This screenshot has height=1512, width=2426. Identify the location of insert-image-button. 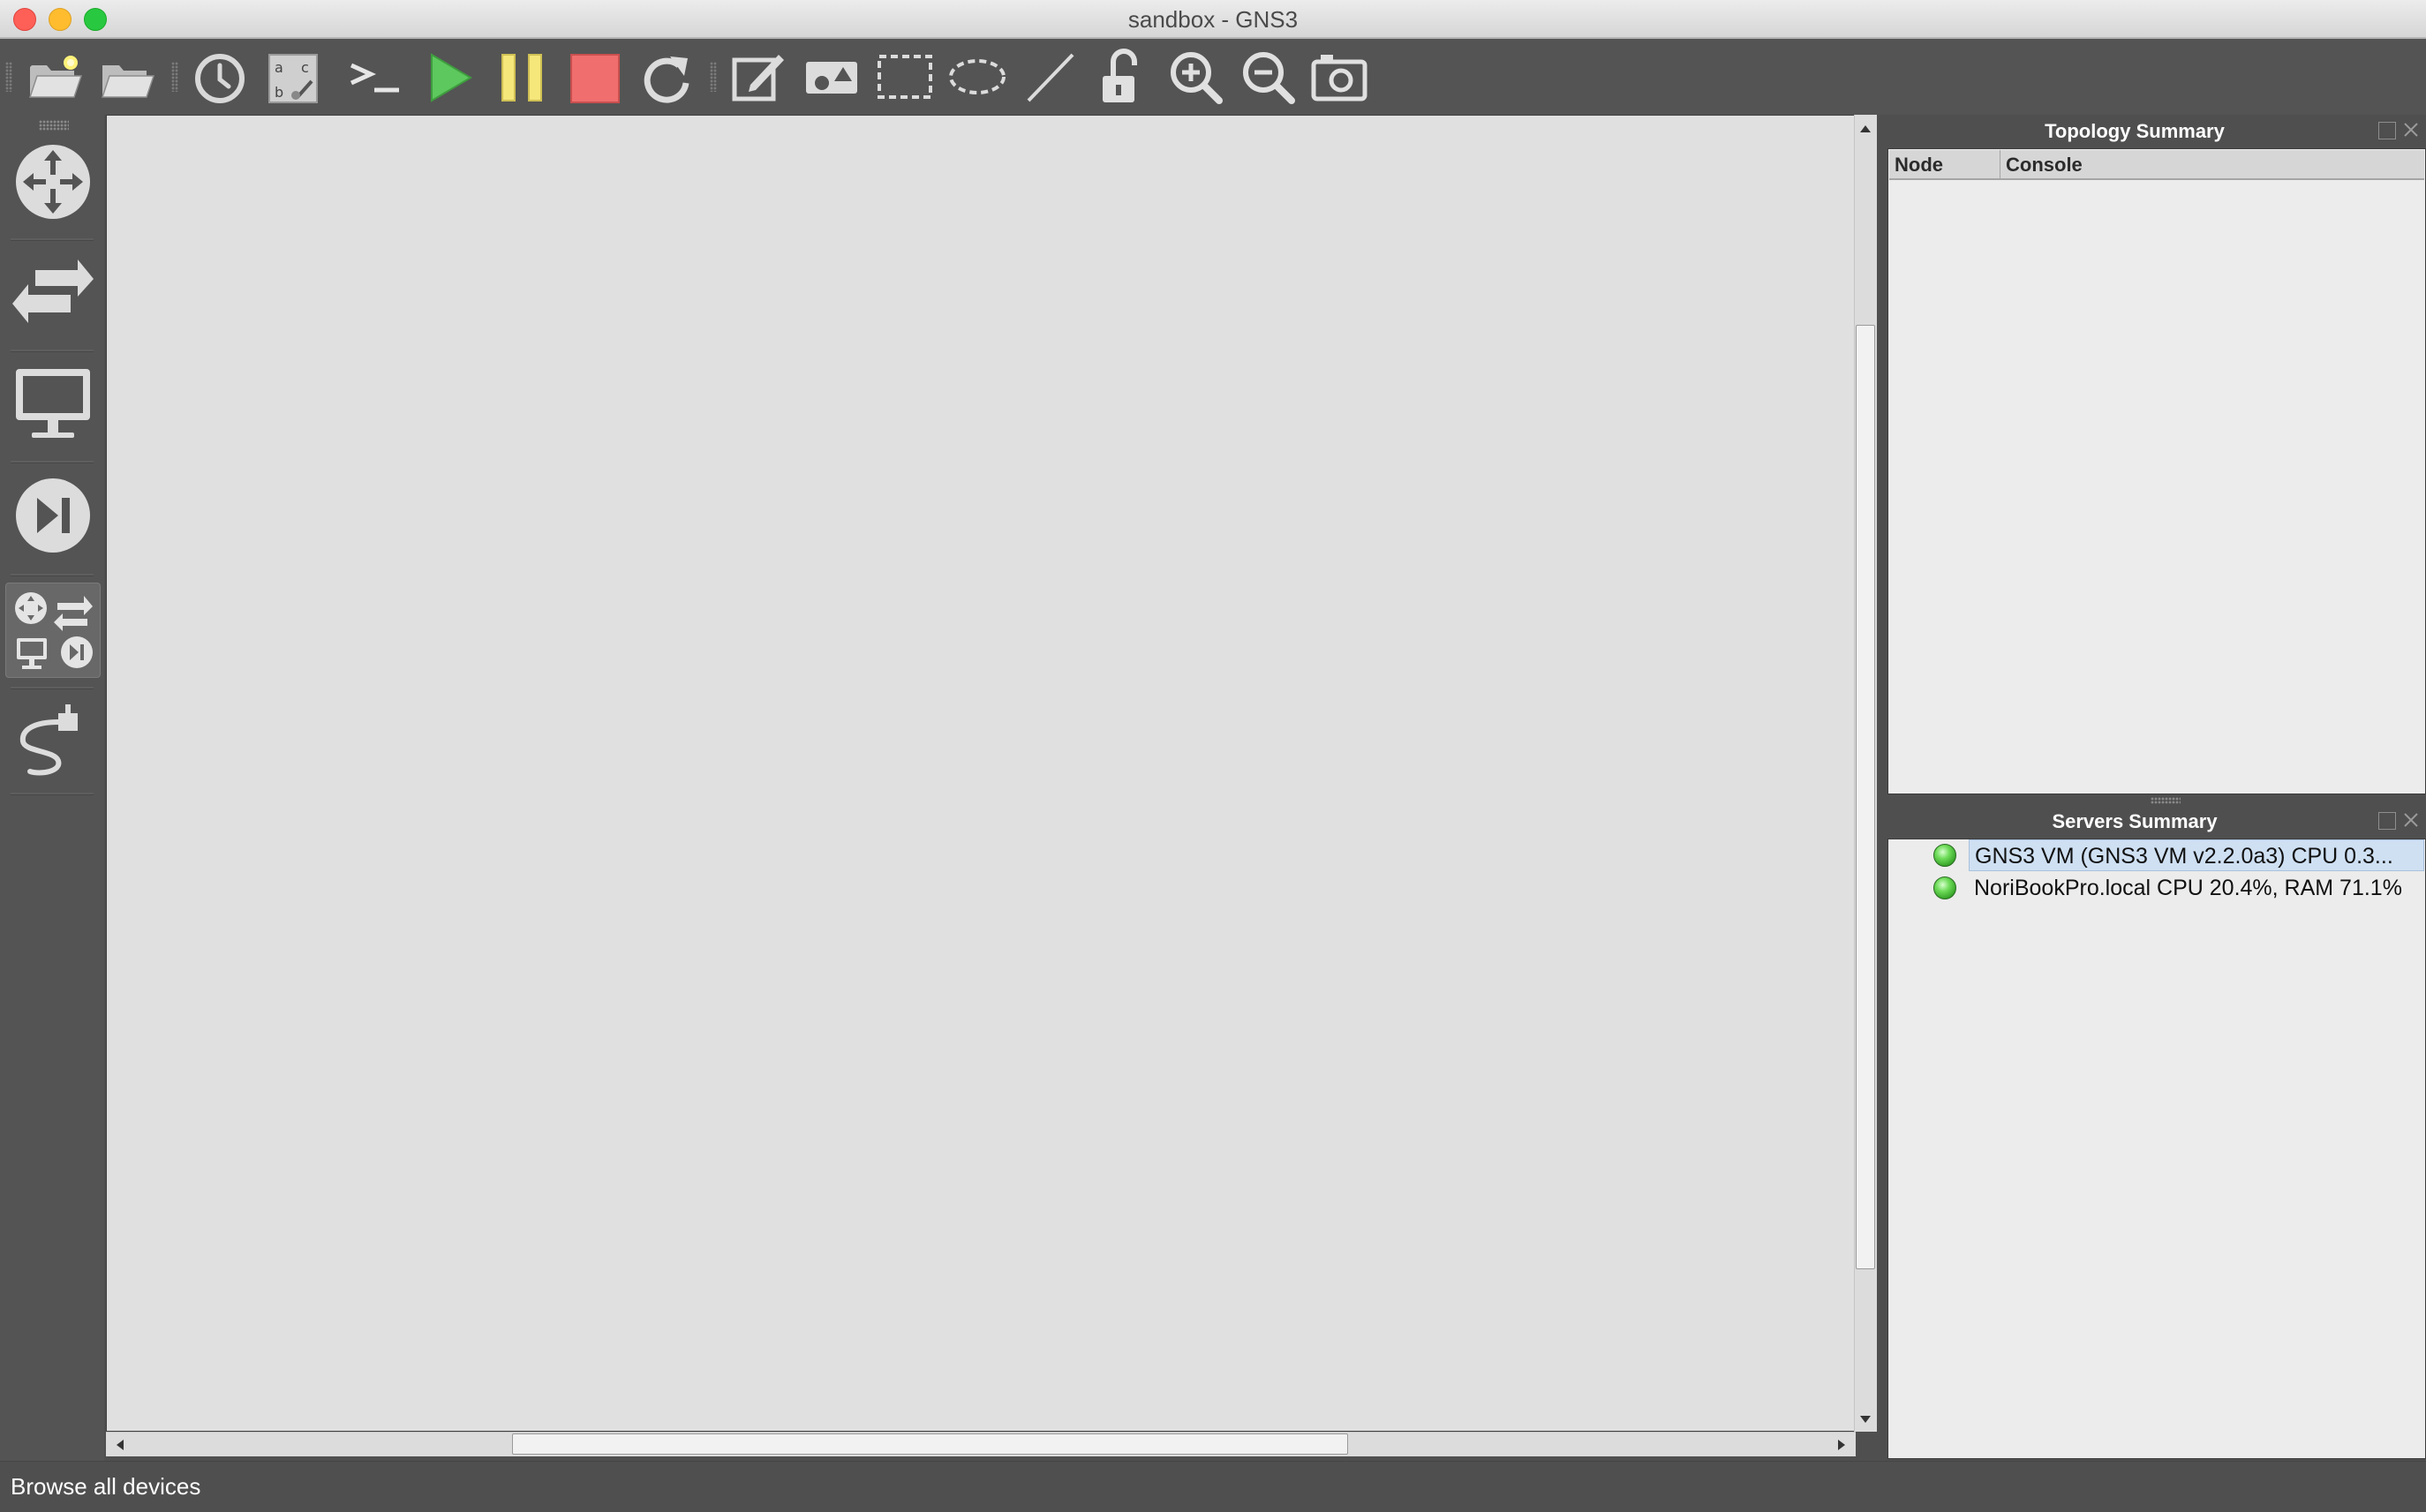
(832, 77).